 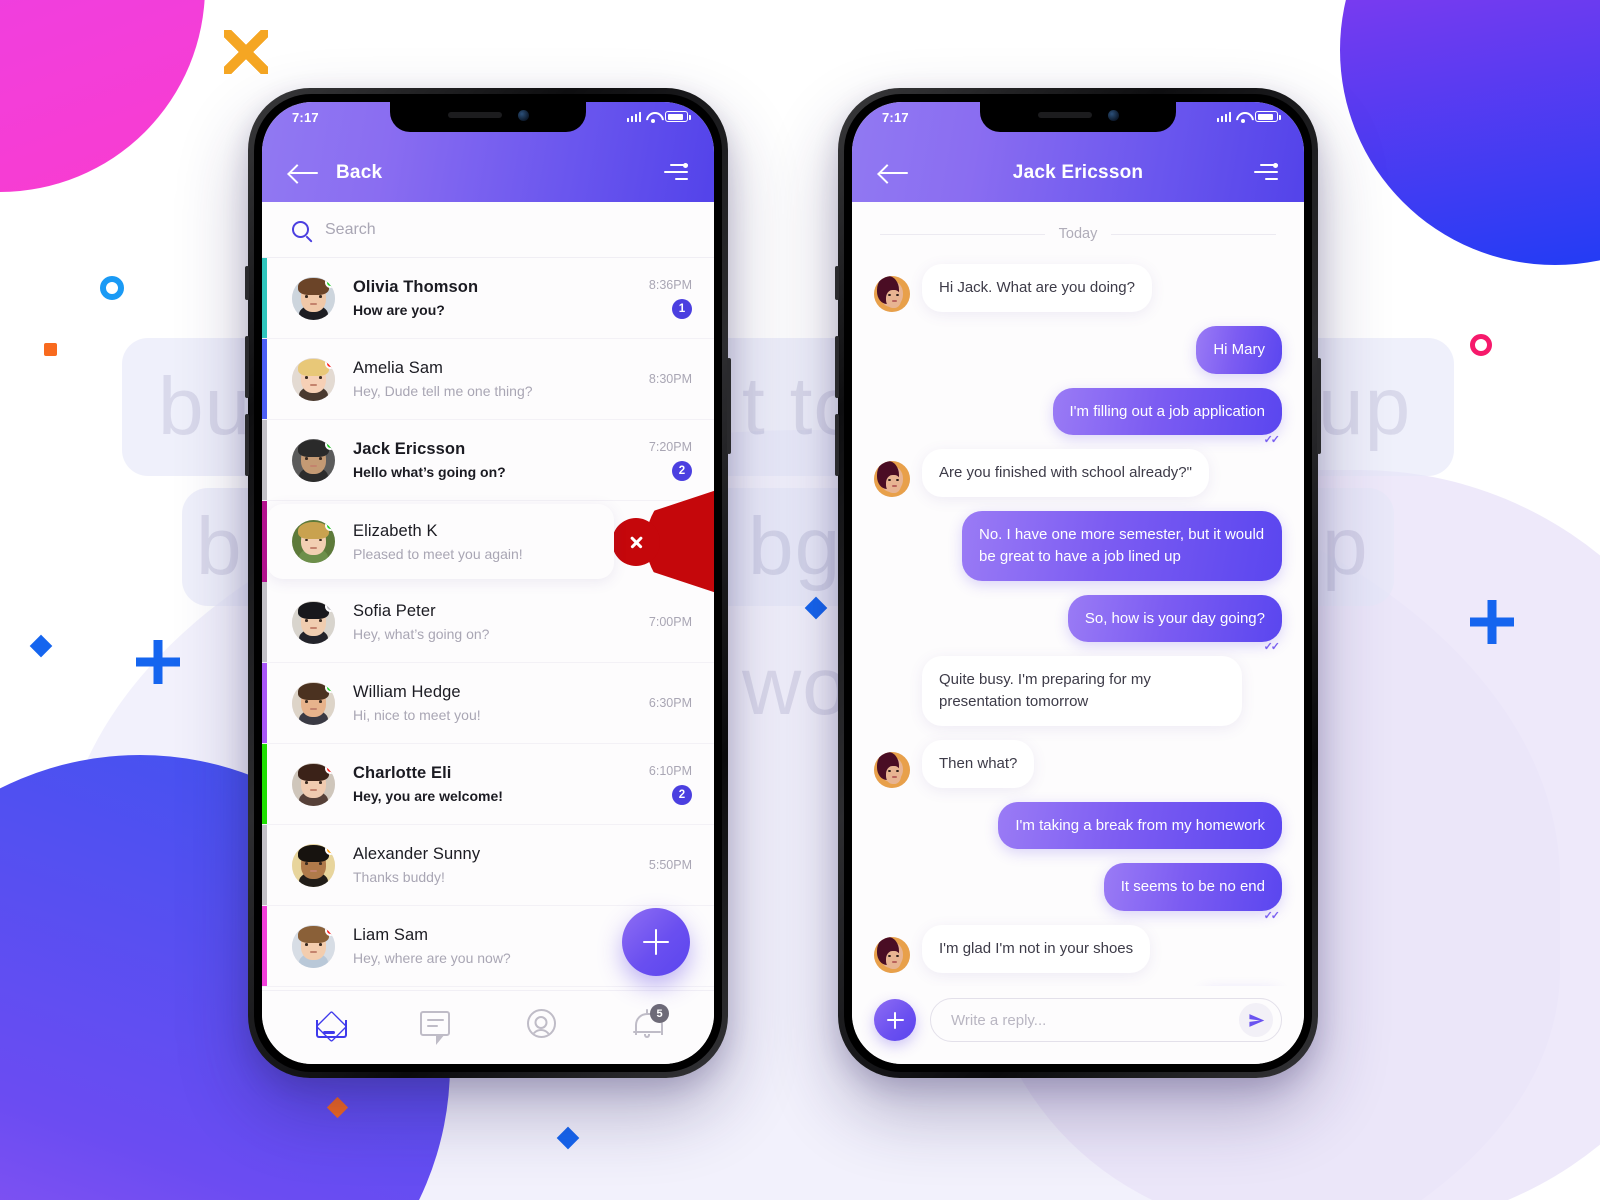 I want to click on last-message: Thanks buddy!, so click(x=399, y=877).